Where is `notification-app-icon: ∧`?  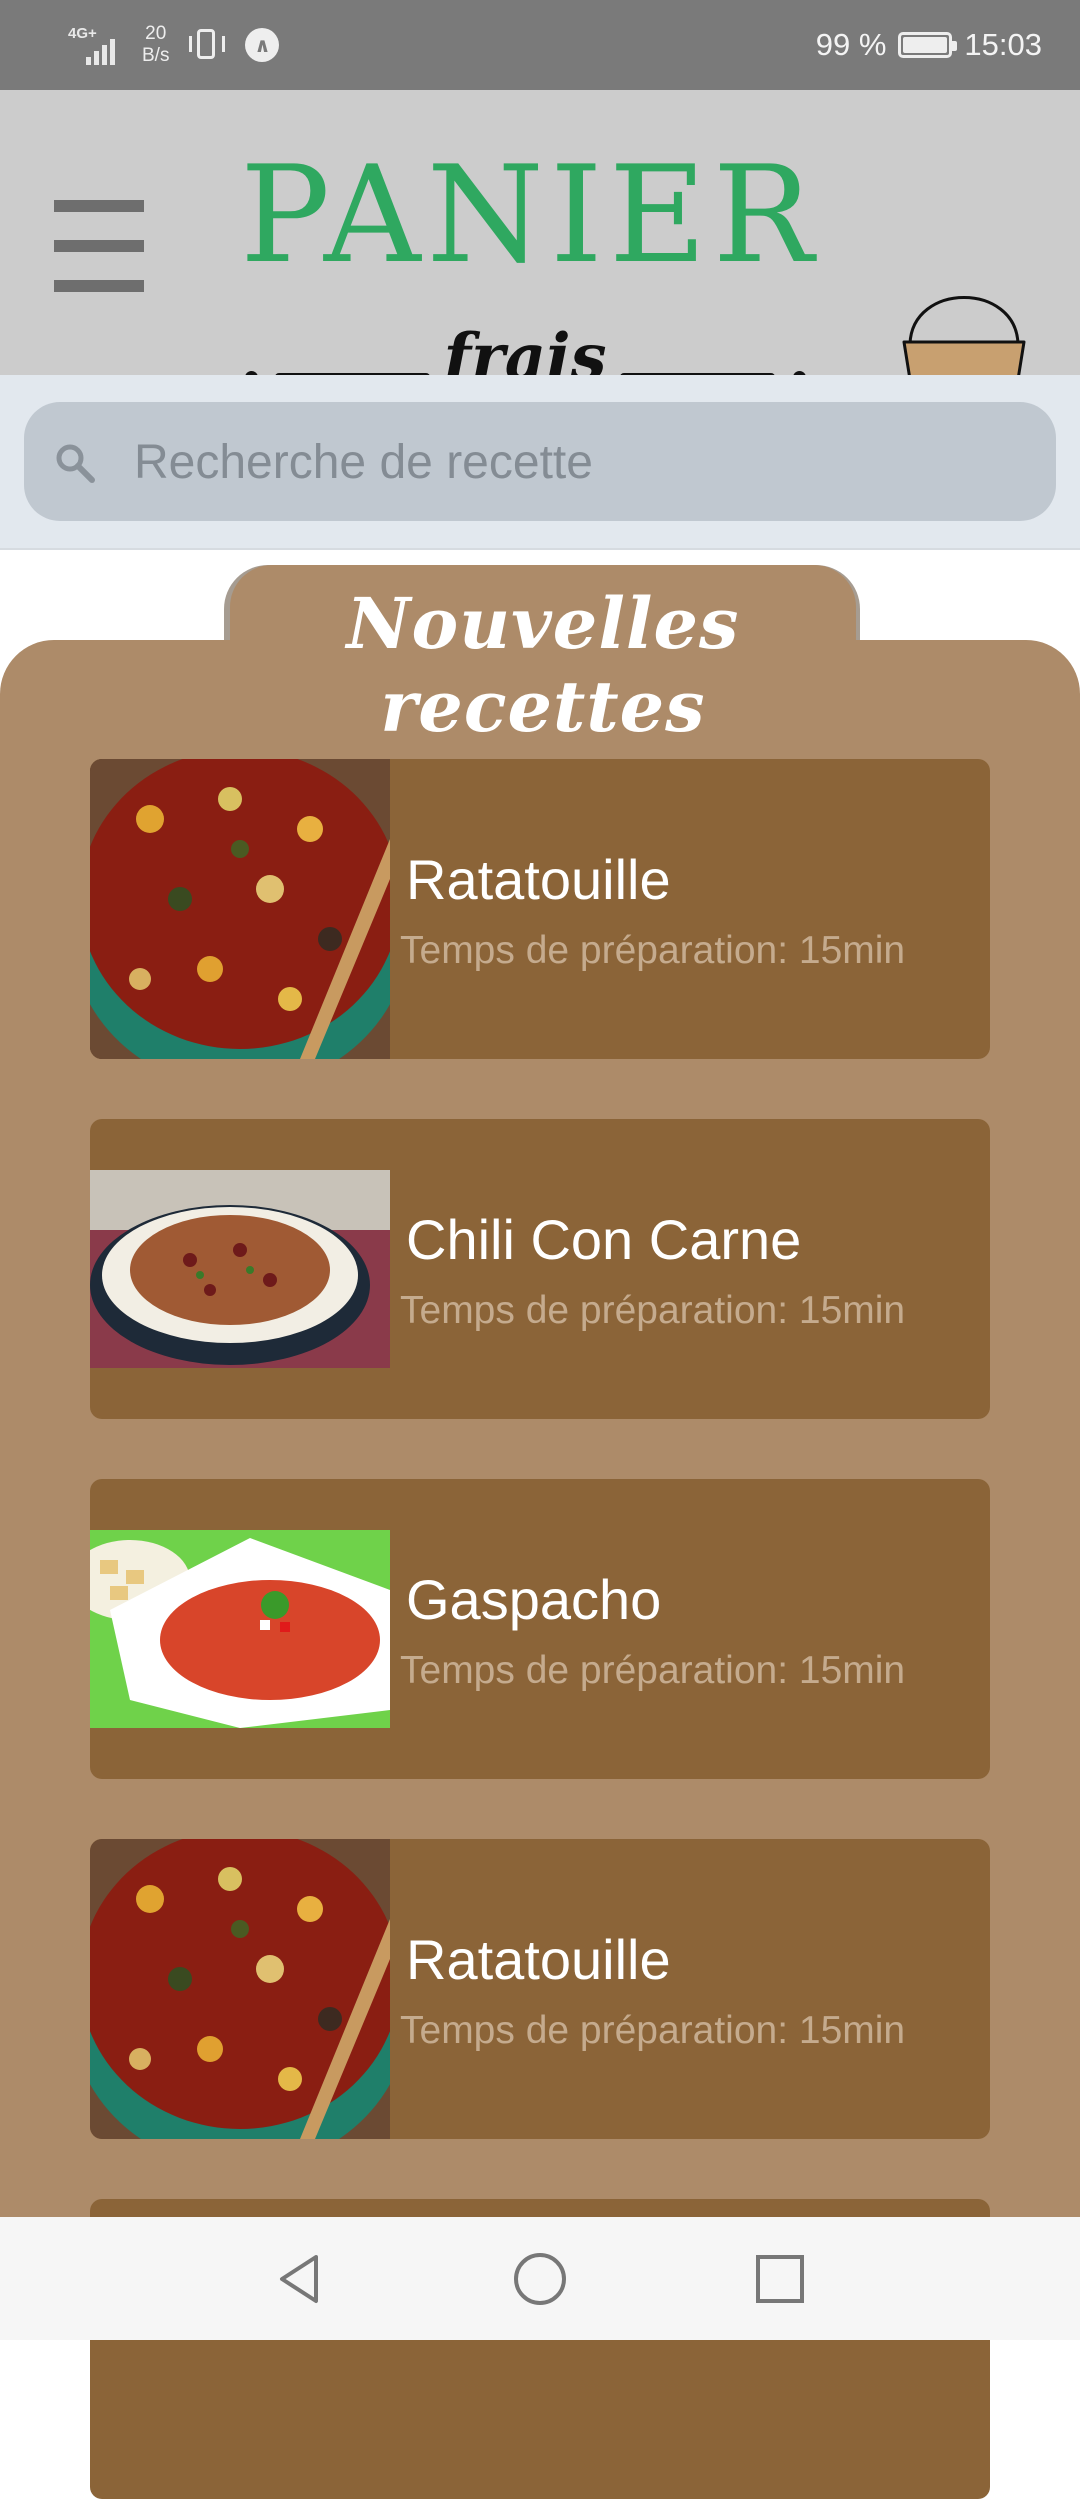 notification-app-icon: ∧ is located at coordinates (262, 45).